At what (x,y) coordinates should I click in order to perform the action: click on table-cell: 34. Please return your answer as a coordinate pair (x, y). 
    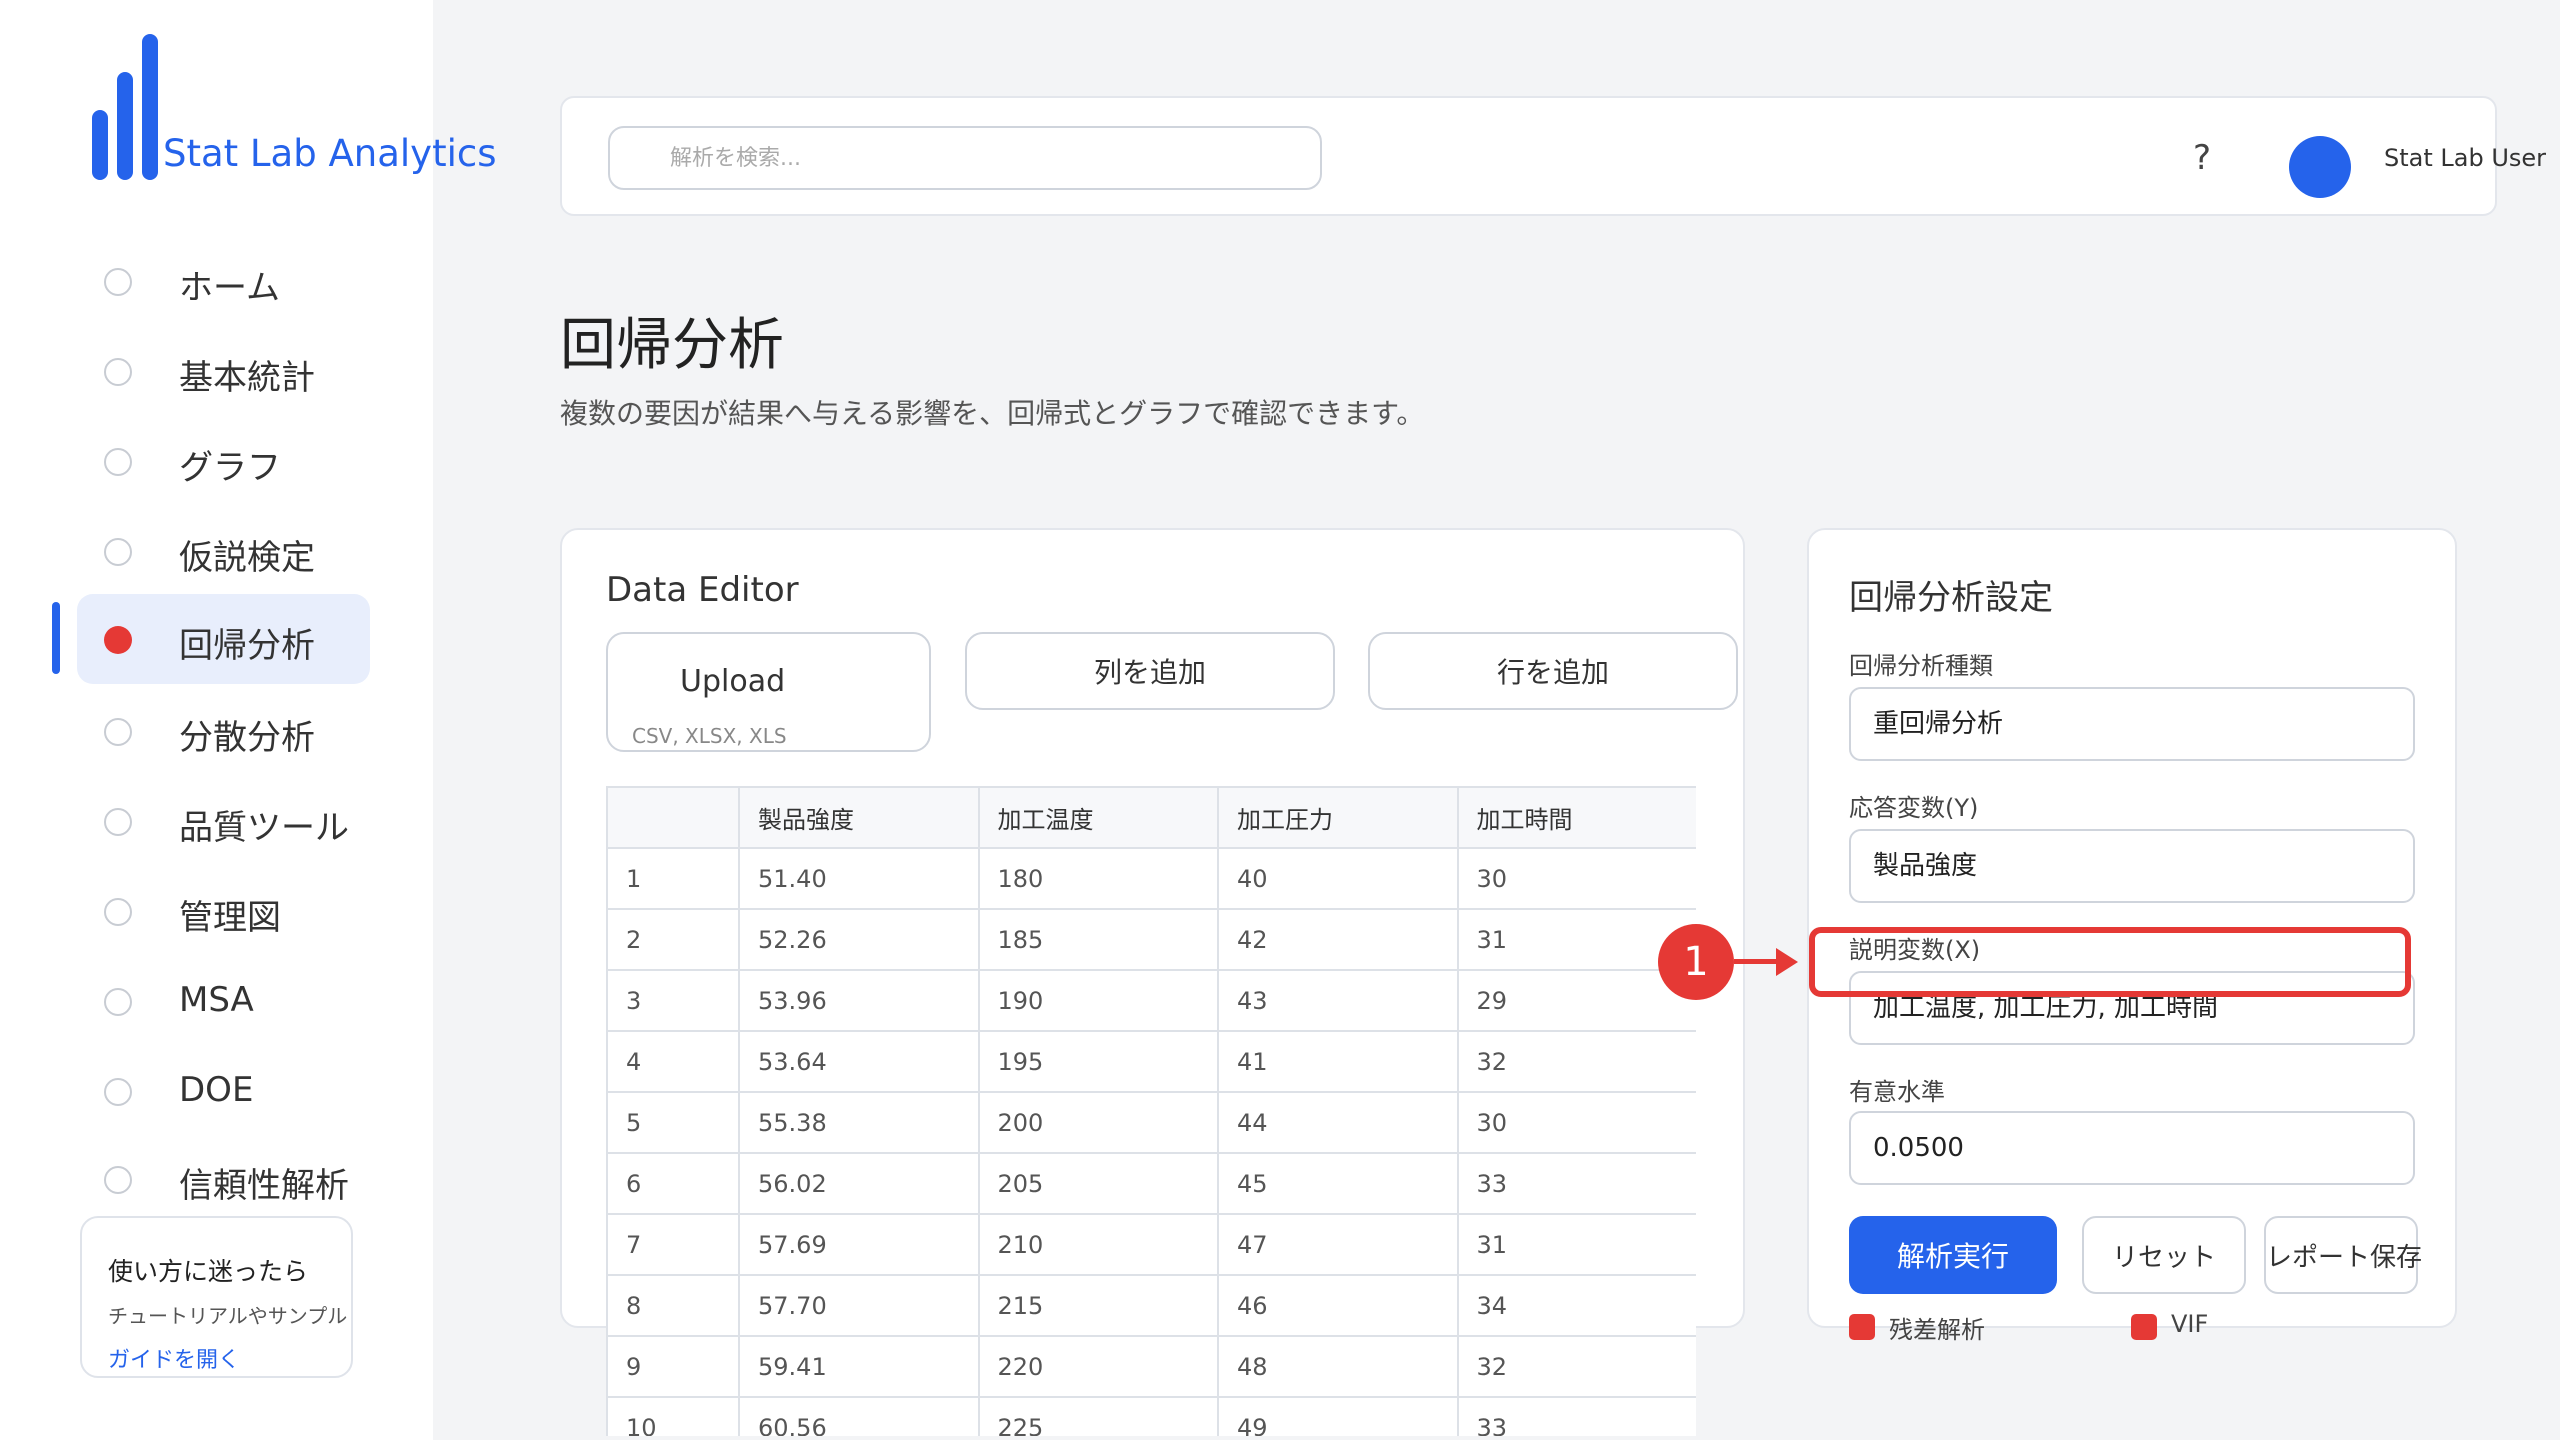
    Looking at the image, I should click on (1576, 1305).